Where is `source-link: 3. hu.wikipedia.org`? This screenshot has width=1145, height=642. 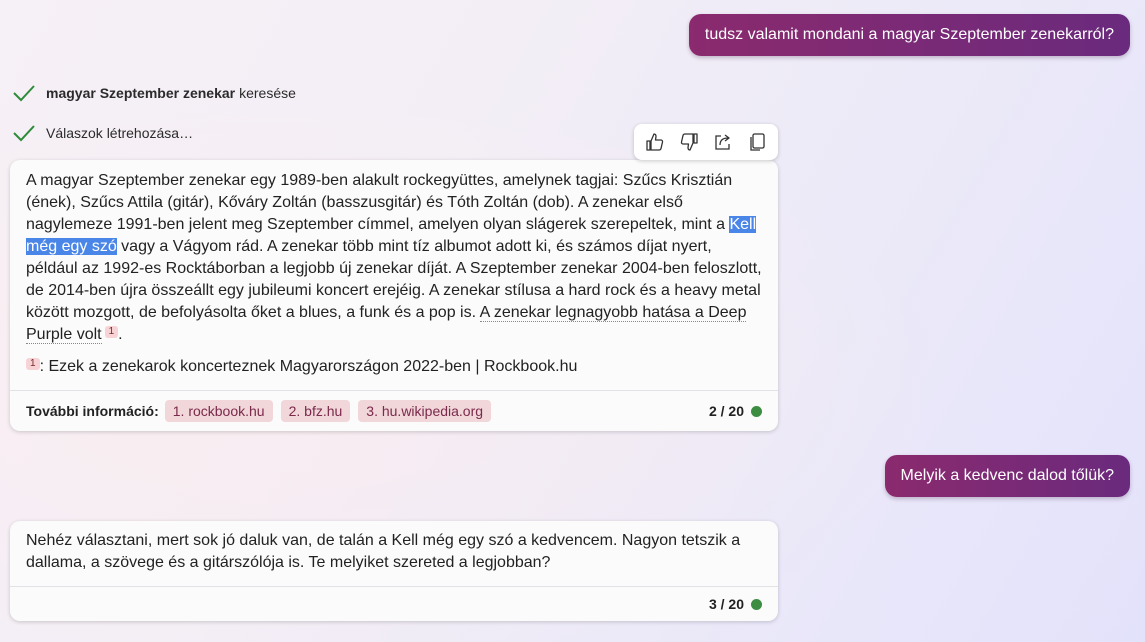
source-link: 3. hu.wikipedia.org is located at coordinates (425, 411).